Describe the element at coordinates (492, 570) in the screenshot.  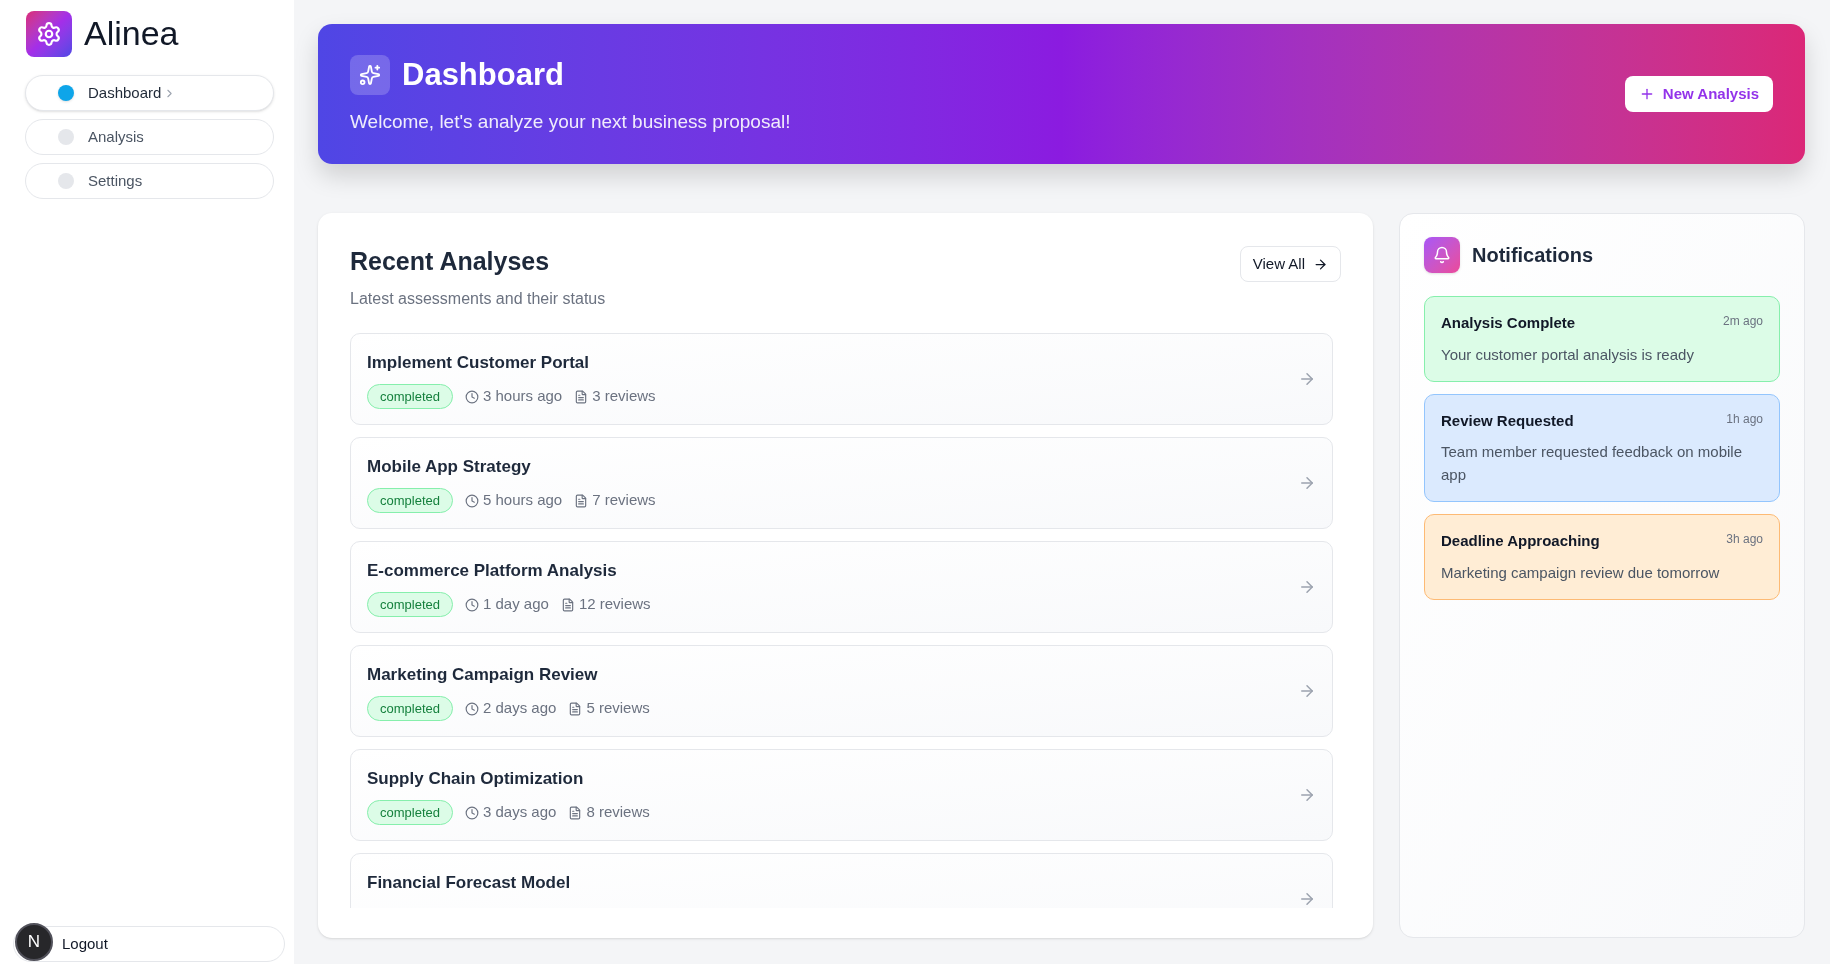
I see `analysis-title: E-commerce Platform Analysis` at that location.